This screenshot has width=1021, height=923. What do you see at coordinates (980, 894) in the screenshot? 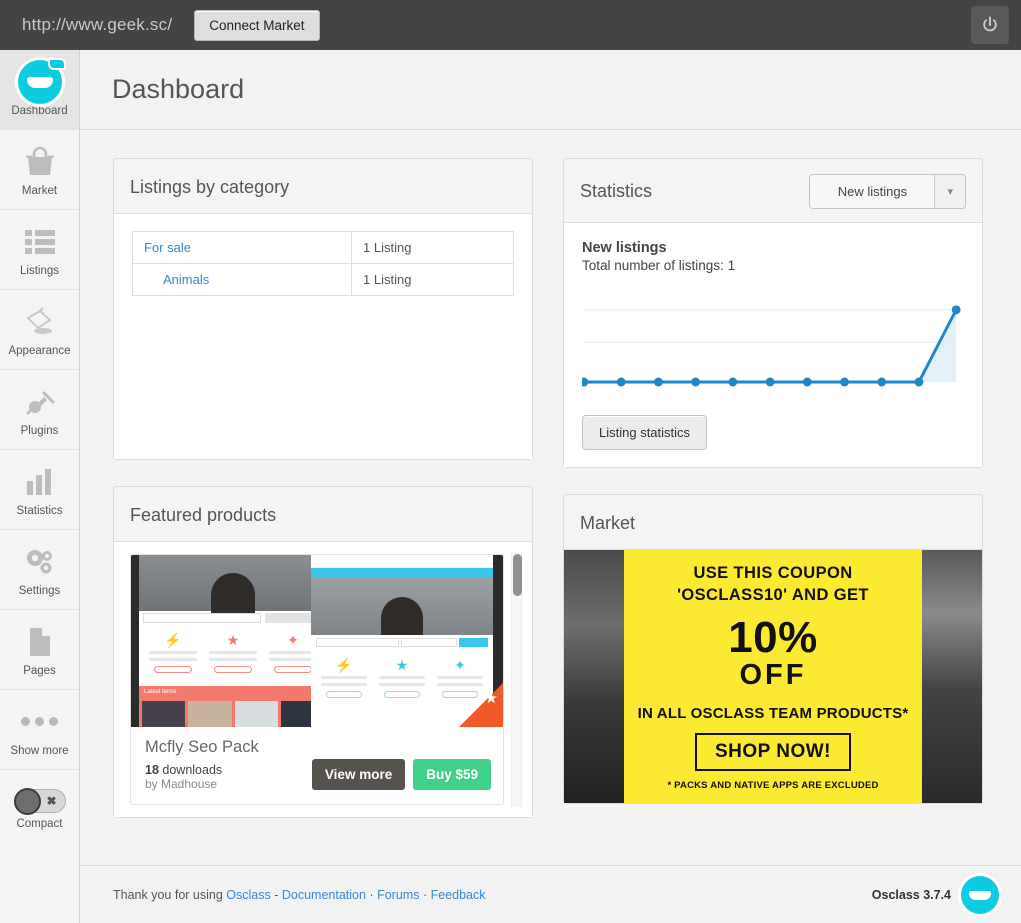
I see `osclass-logo-icon` at bounding box center [980, 894].